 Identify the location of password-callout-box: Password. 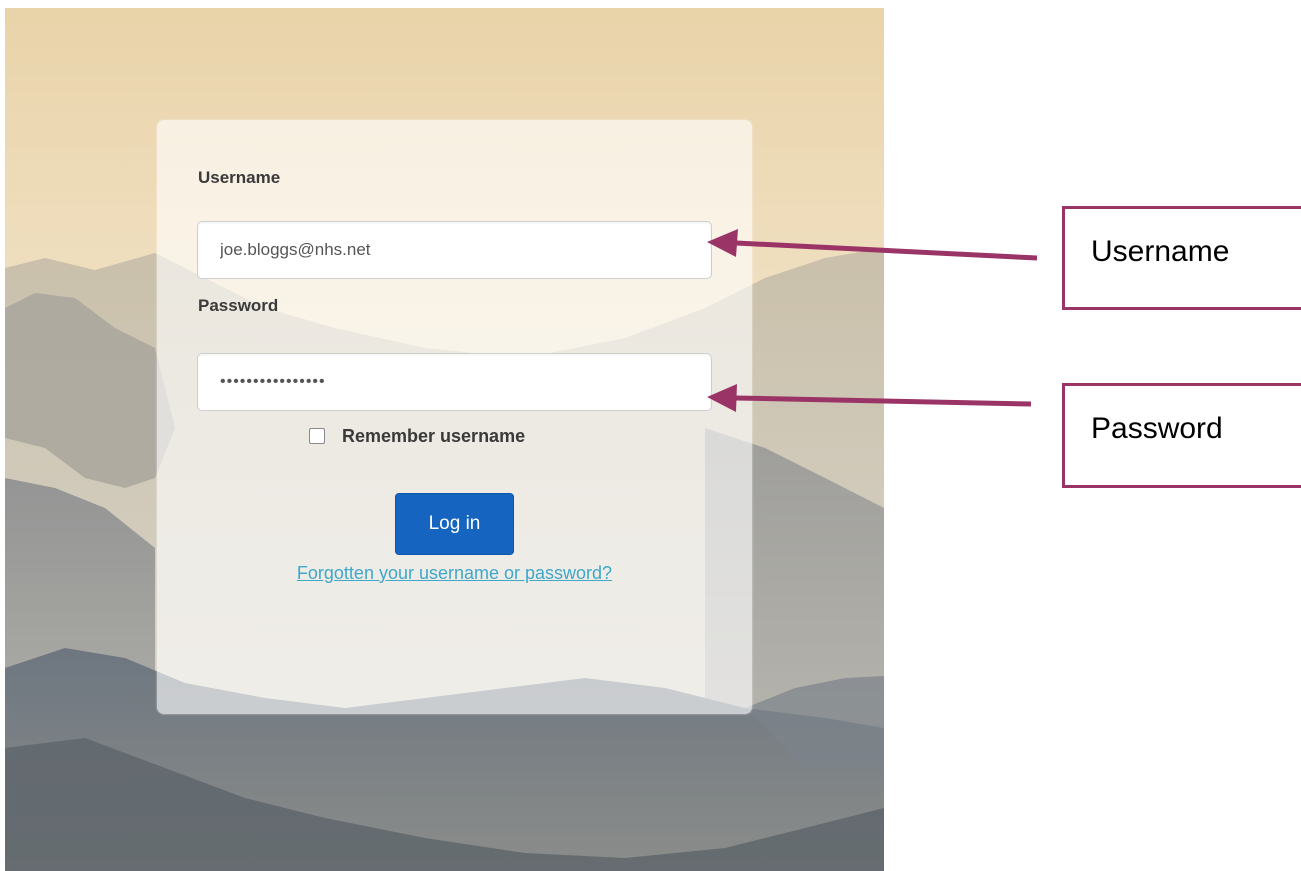
(1181, 435).